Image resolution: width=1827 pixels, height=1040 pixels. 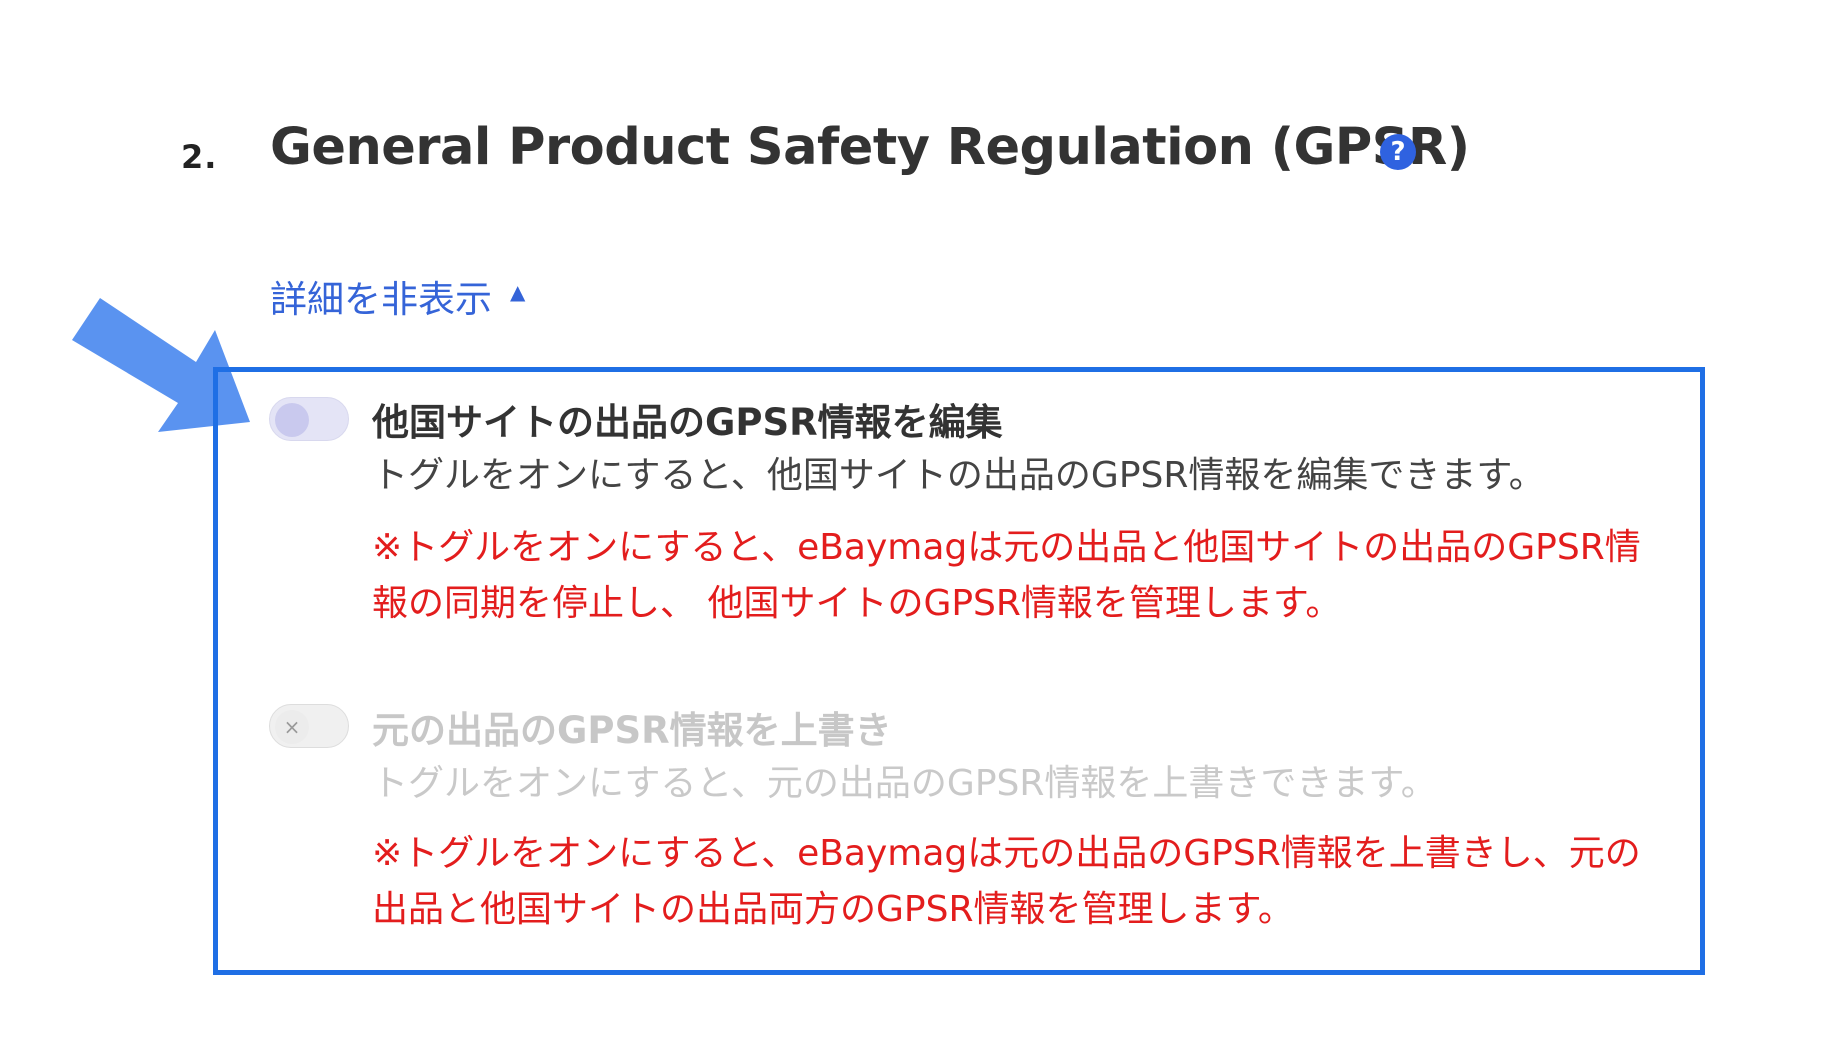 I want to click on overwrite-original-gpsr-toggle: ×, so click(x=309, y=726).